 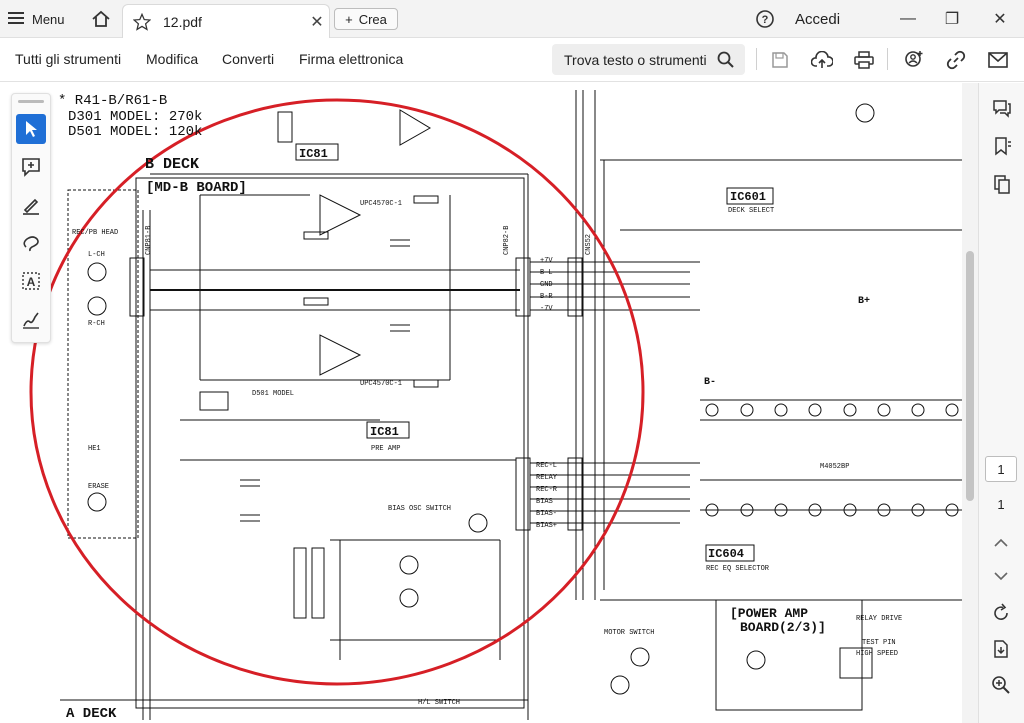 I want to click on hamburger-icon, so click(x=16, y=19).